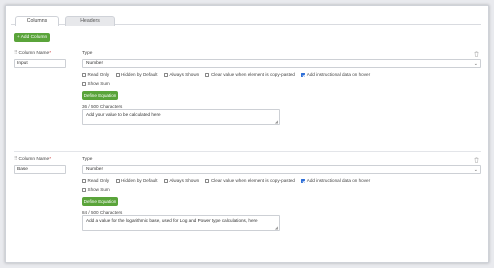 This screenshot has width=494, height=268. Describe the element at coordinates (247, 151) in the screenshot. I see `divider` at that location.